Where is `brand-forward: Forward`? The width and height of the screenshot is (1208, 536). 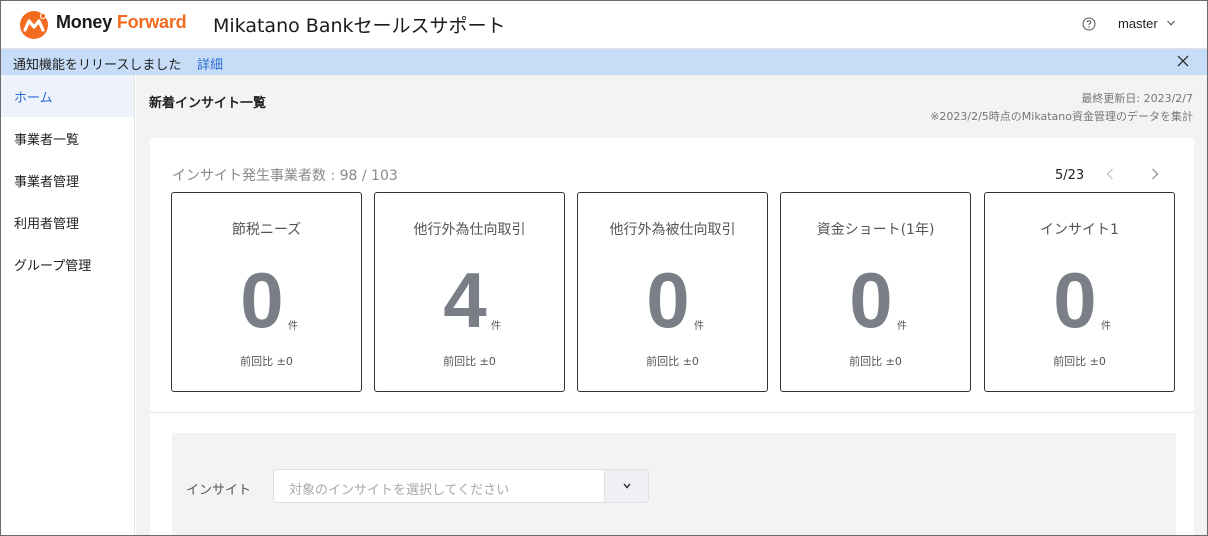
brand-forward: Forward is located at coordinates (151, 22).